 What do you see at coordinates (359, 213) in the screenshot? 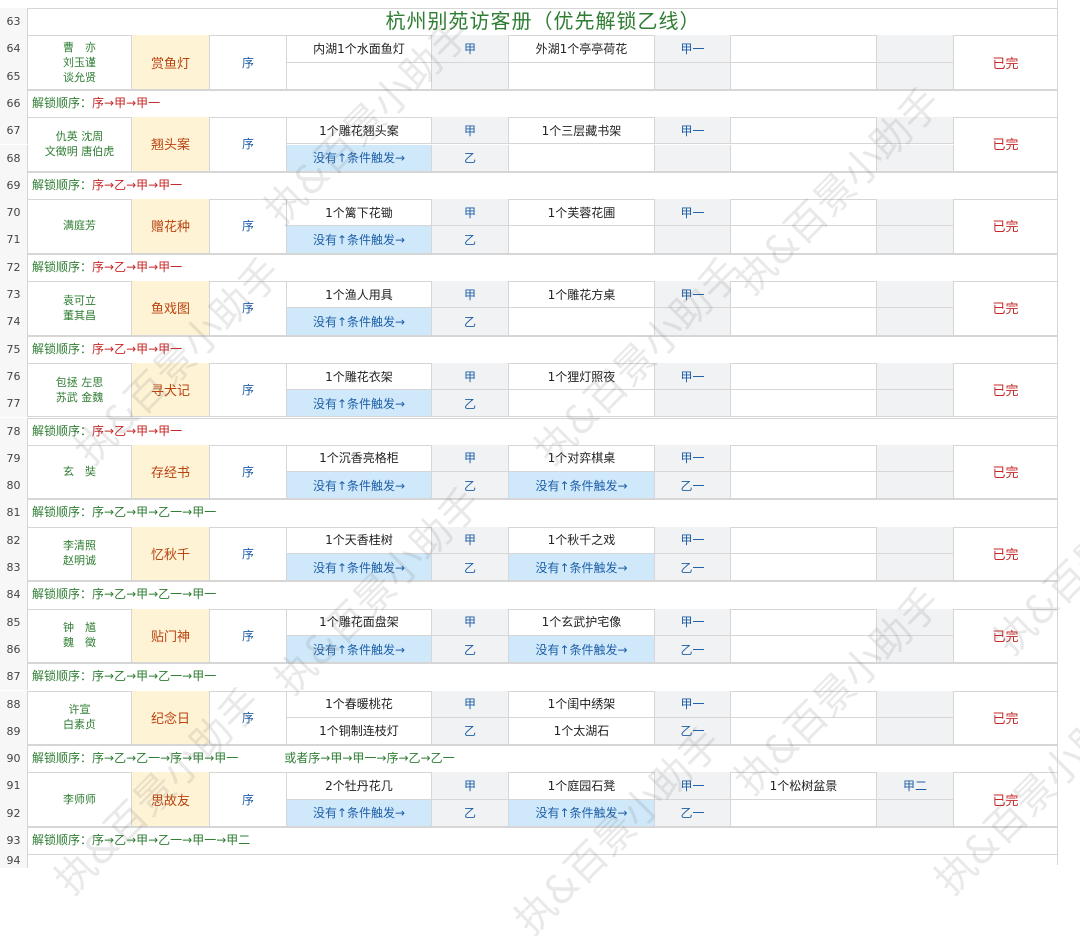
I see `item-cell: 1个篱下花锄` at bounding box center [359, 213].